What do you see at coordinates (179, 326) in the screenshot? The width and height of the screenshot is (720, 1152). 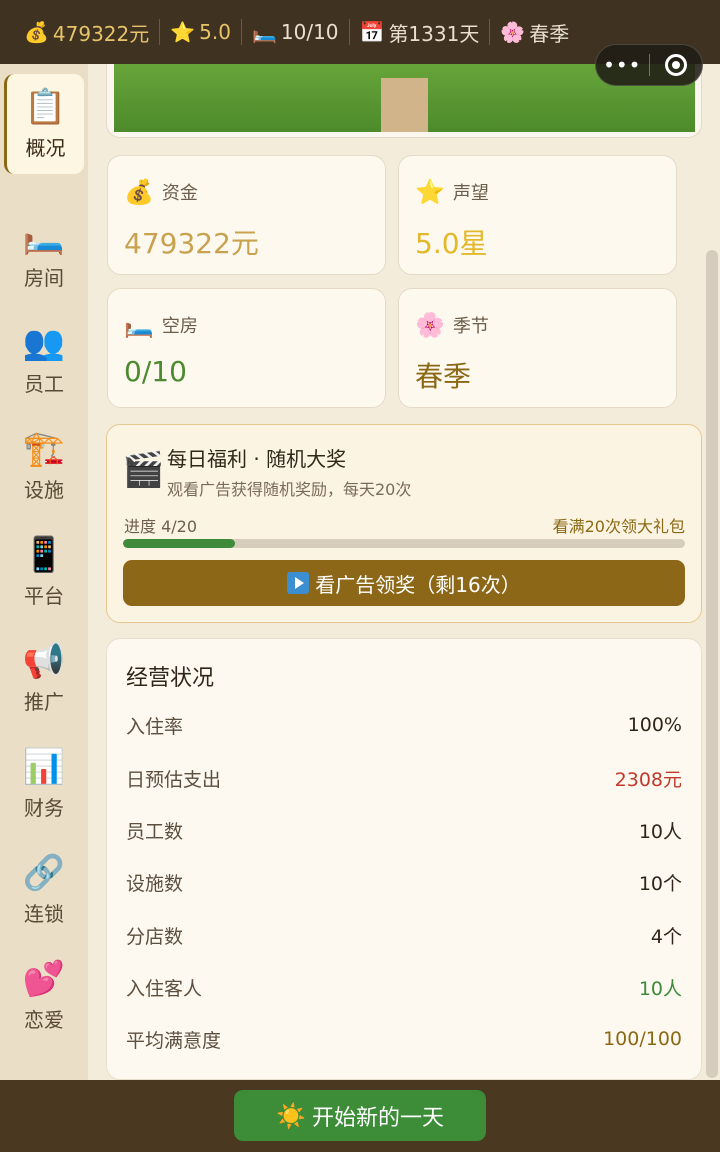 I see `vacant-label: 空房` at bounding box center [179, 326].